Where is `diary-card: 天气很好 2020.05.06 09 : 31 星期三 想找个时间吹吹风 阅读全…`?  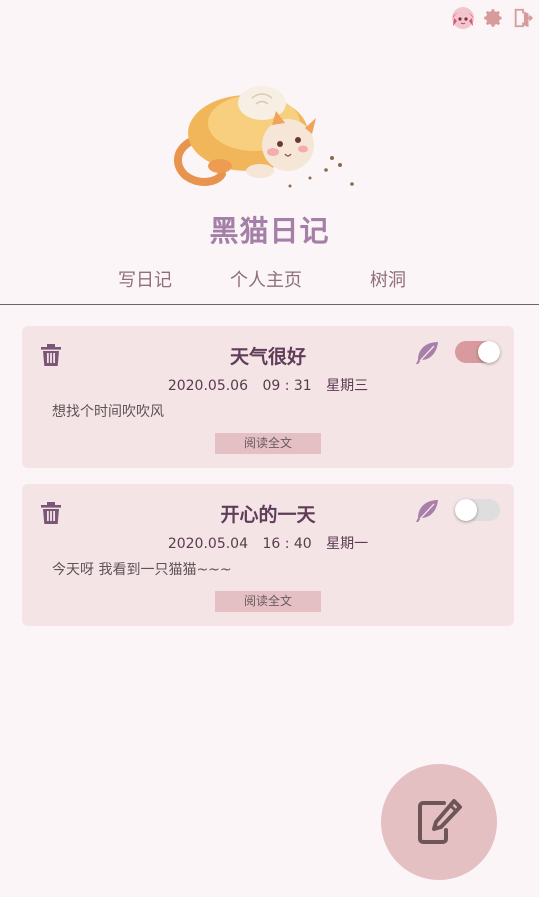
diary-card: 天气很好 2020.05.06 09 : 31 星期三 想找个时间吹吹风 阅读全… is located at coordinates (268, 397).